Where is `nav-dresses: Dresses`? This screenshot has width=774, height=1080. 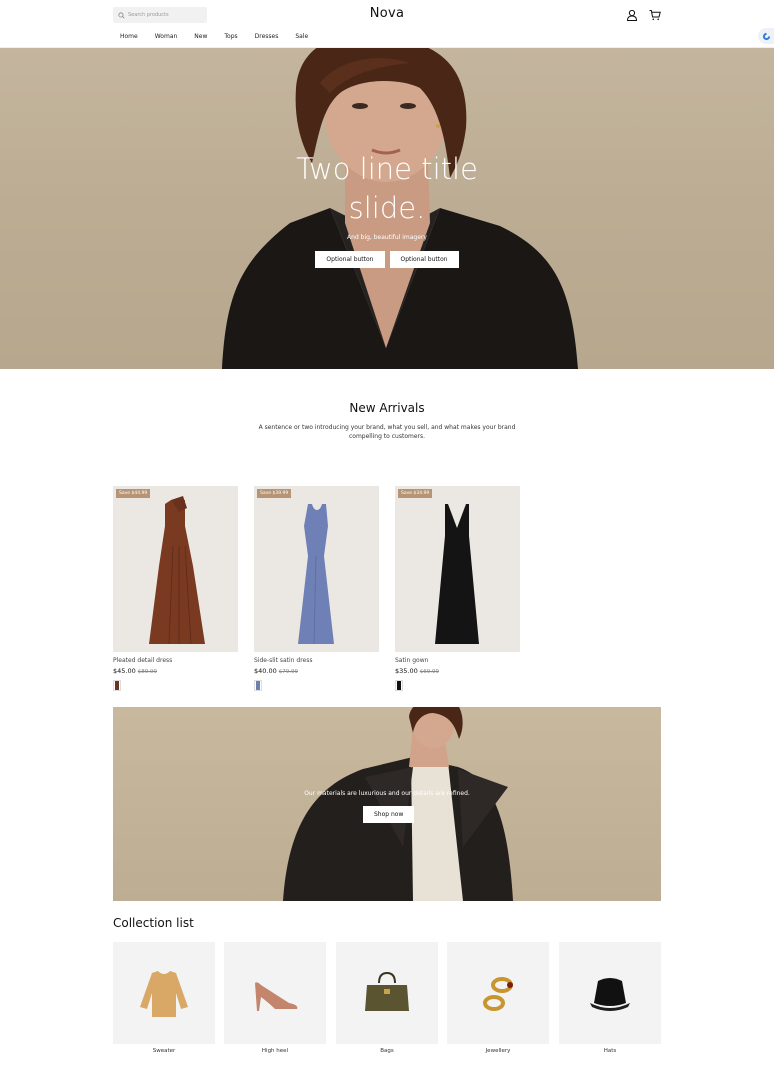 nav-dresses: Dresses is located at coordinates (267, 36).